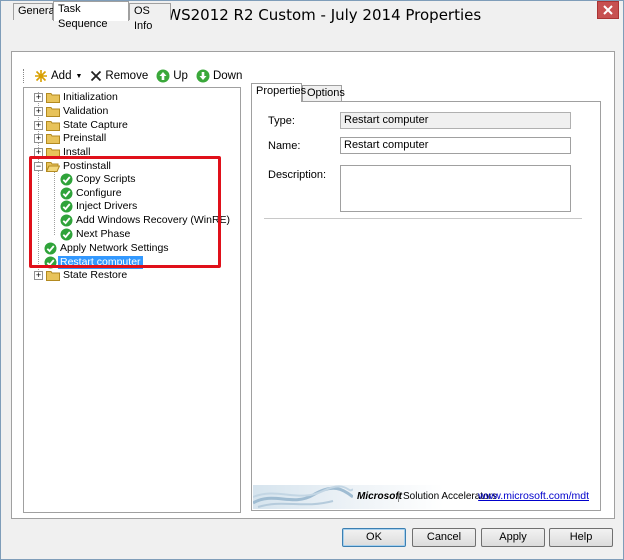  Describe the element at coordinates (41, 76) in the screenshot. I see `add-sparkle-icon` at that location.